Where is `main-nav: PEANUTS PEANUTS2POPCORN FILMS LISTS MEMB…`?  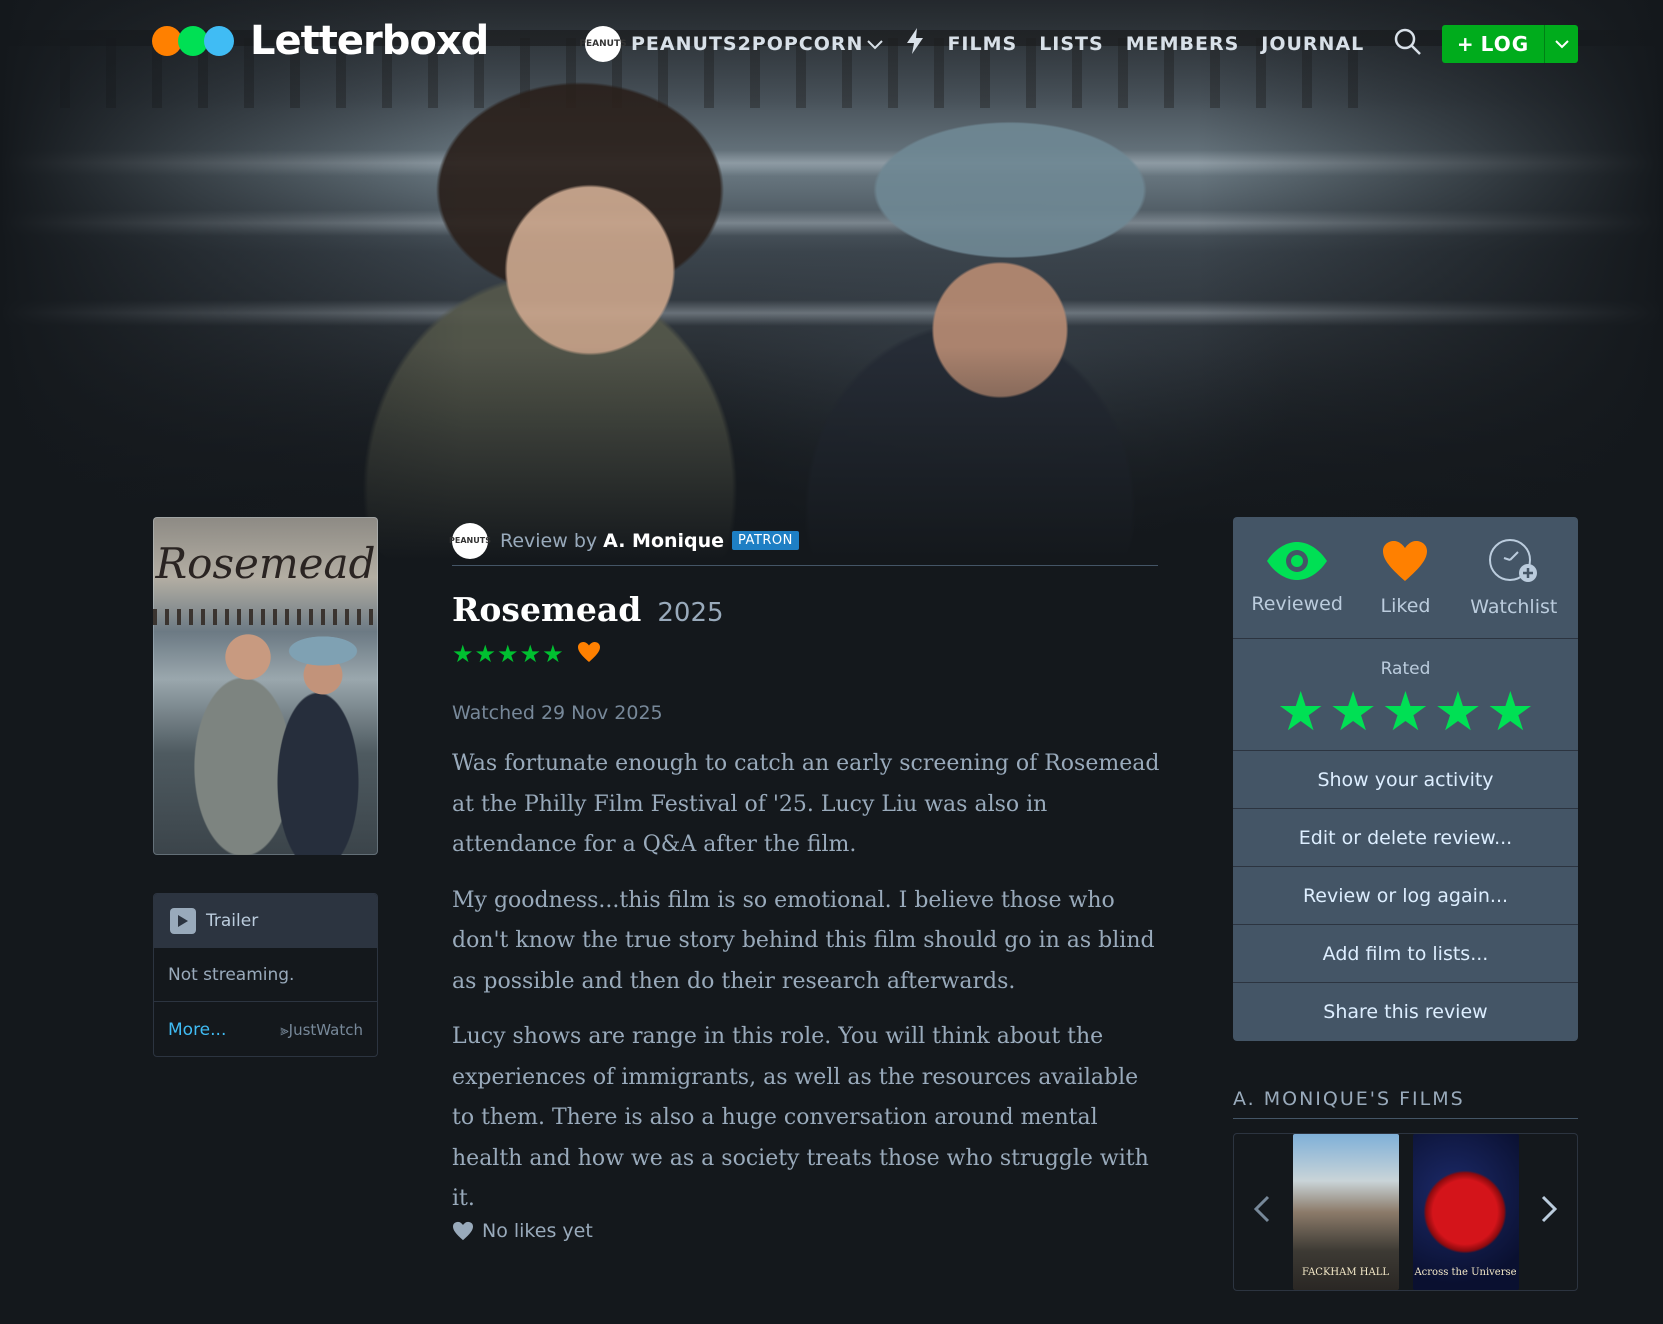
main-nav: PEANUTS PEANUTS2POPCORN FILMS LISTS MEMB… is located at coordinates (1015, 44).